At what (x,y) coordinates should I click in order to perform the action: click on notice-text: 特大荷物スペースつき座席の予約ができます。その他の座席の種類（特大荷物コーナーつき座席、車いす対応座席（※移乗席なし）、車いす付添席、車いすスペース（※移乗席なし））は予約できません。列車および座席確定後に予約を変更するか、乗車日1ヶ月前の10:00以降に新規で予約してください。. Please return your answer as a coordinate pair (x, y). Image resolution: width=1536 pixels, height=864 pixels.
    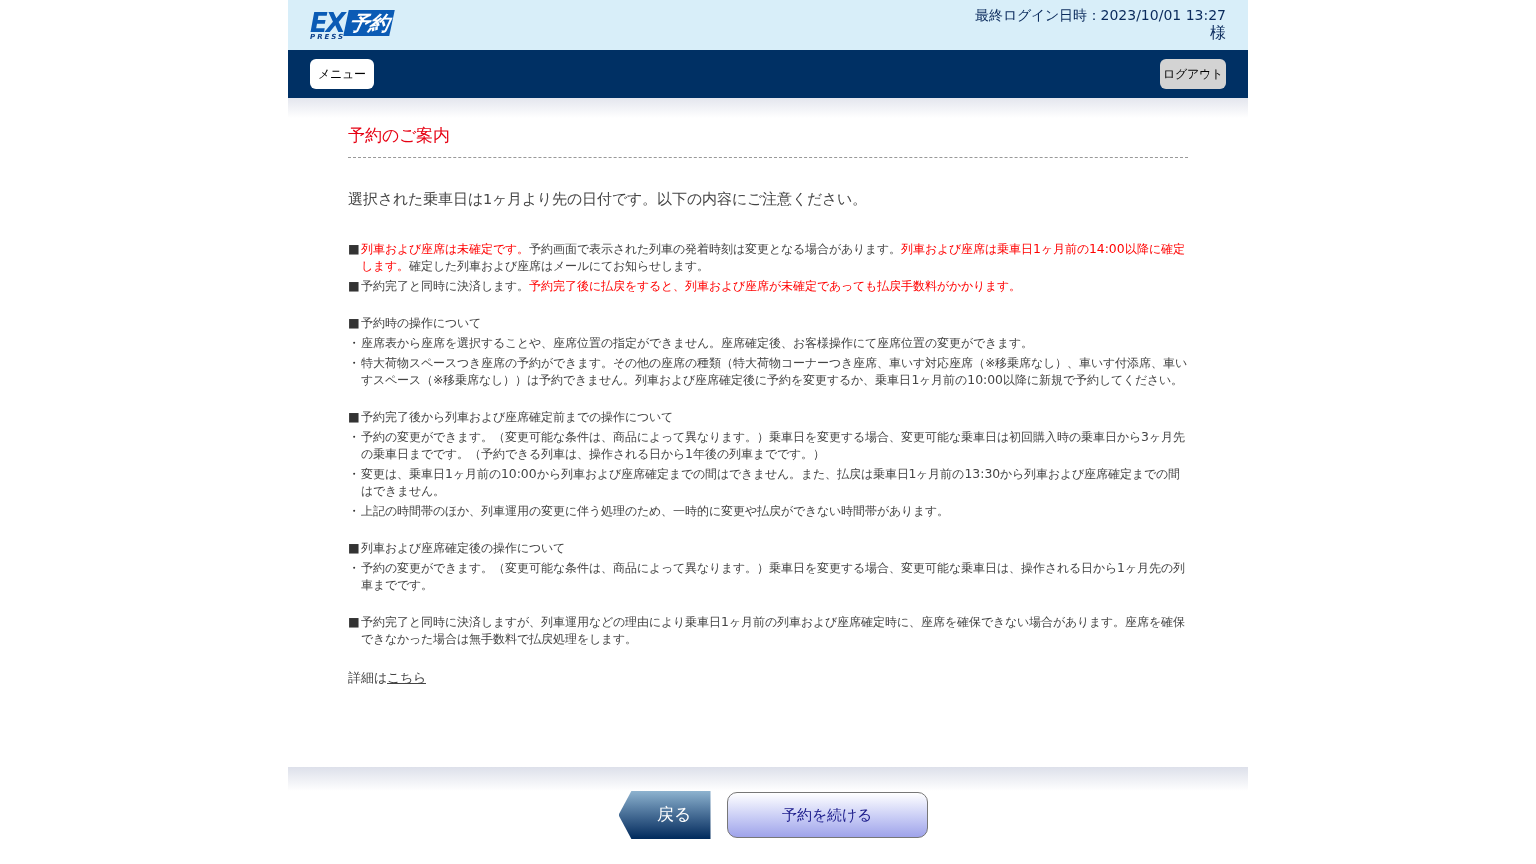
    Looking at the image, I should click on (774, 371).